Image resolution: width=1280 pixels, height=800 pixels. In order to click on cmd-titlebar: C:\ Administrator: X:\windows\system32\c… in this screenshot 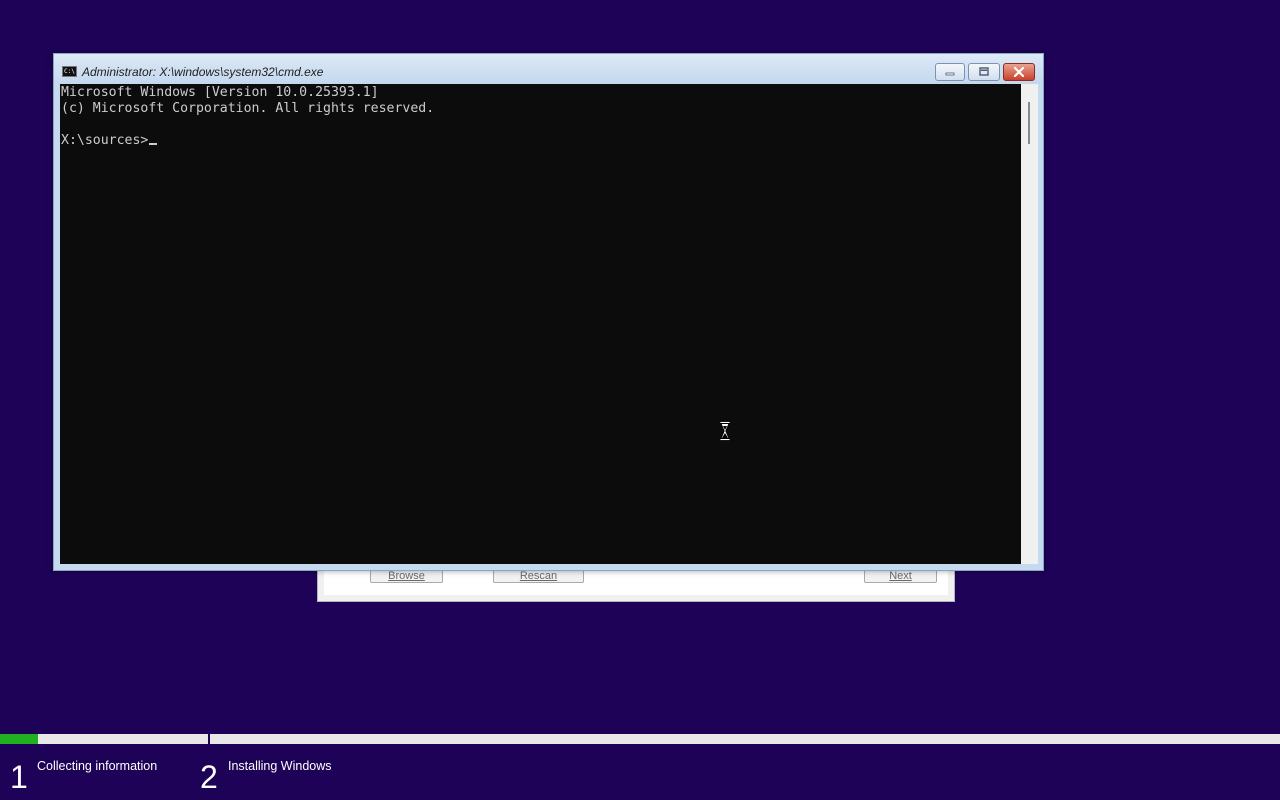, I will do `click(548, 69)`.